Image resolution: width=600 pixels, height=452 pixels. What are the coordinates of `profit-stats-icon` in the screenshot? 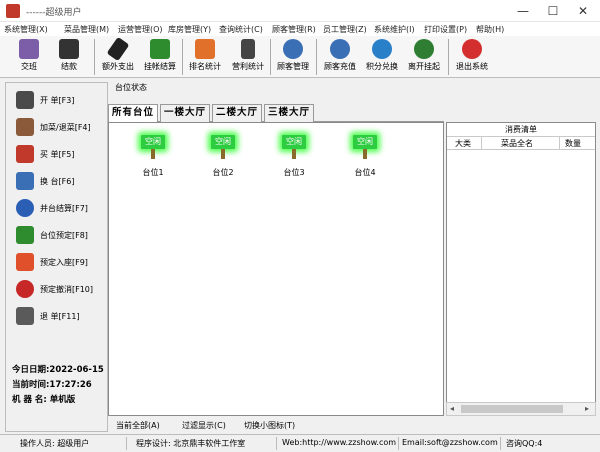 It's located at (248, 49).